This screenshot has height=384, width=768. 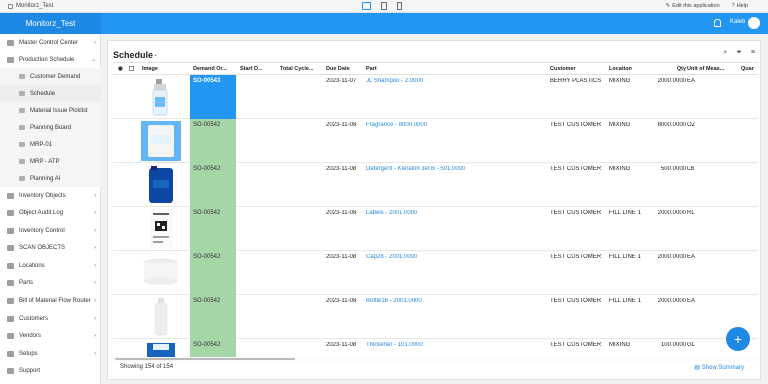 I want to click on part-link: Thickener - 101.0000, so click(x=394, y=345).